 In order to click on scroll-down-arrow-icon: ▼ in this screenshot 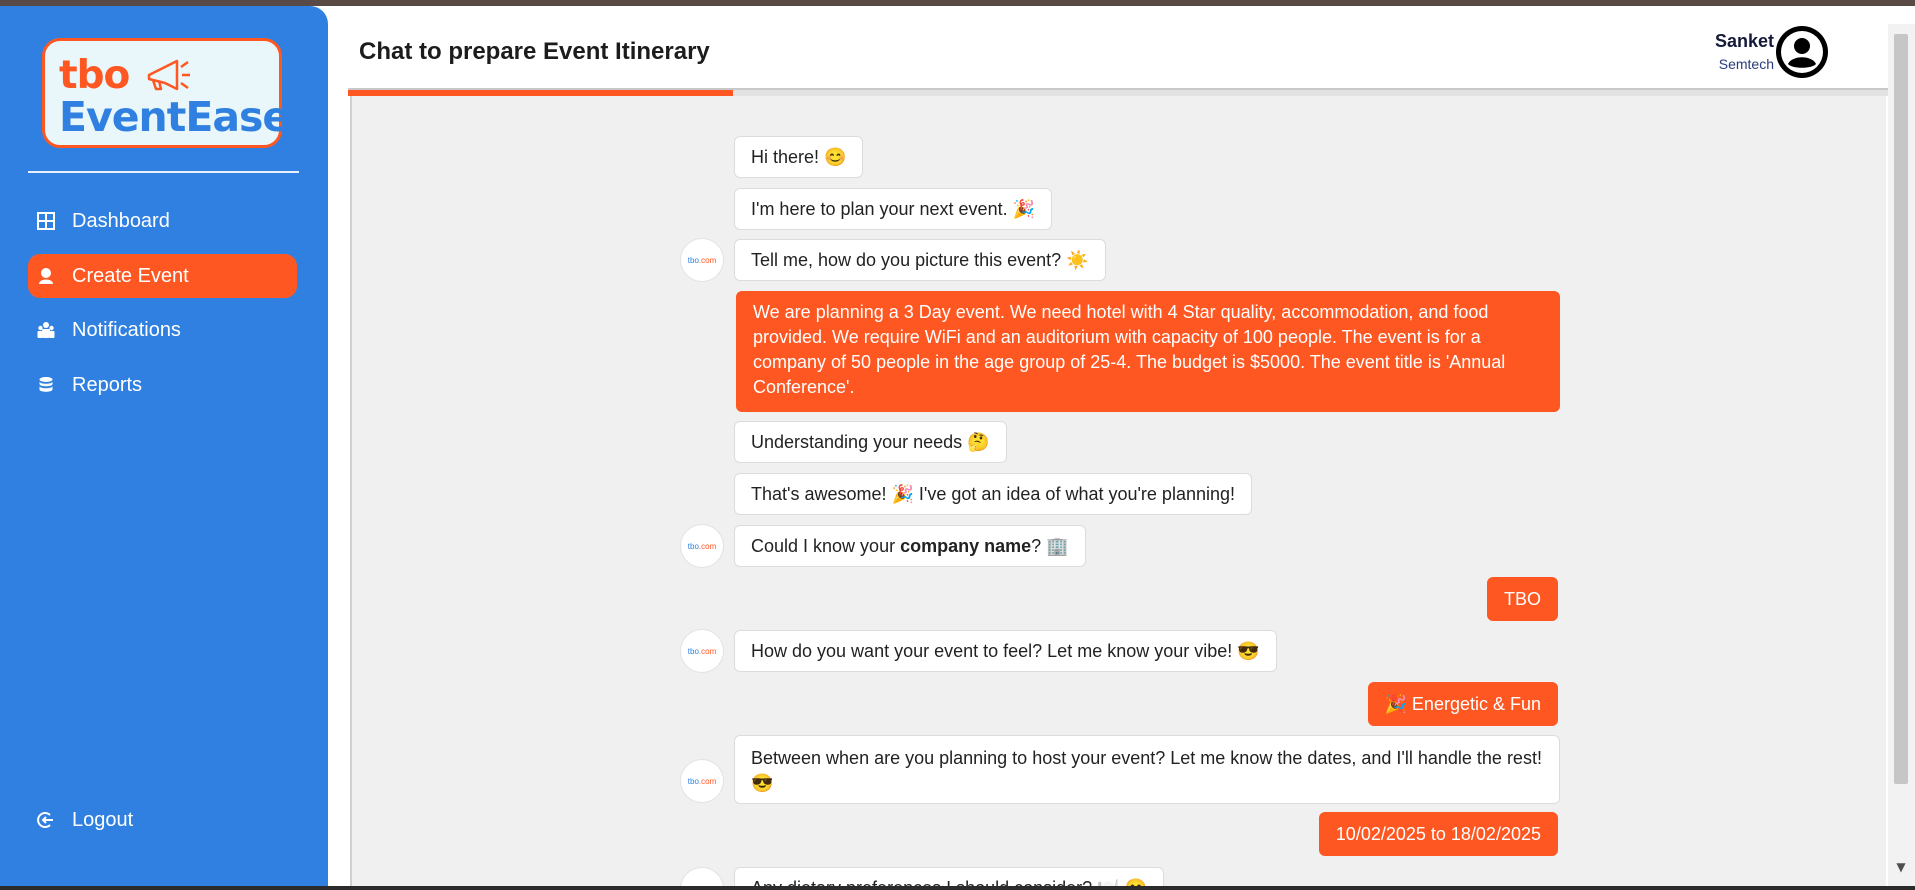, I will do `click(1901, 867)`.